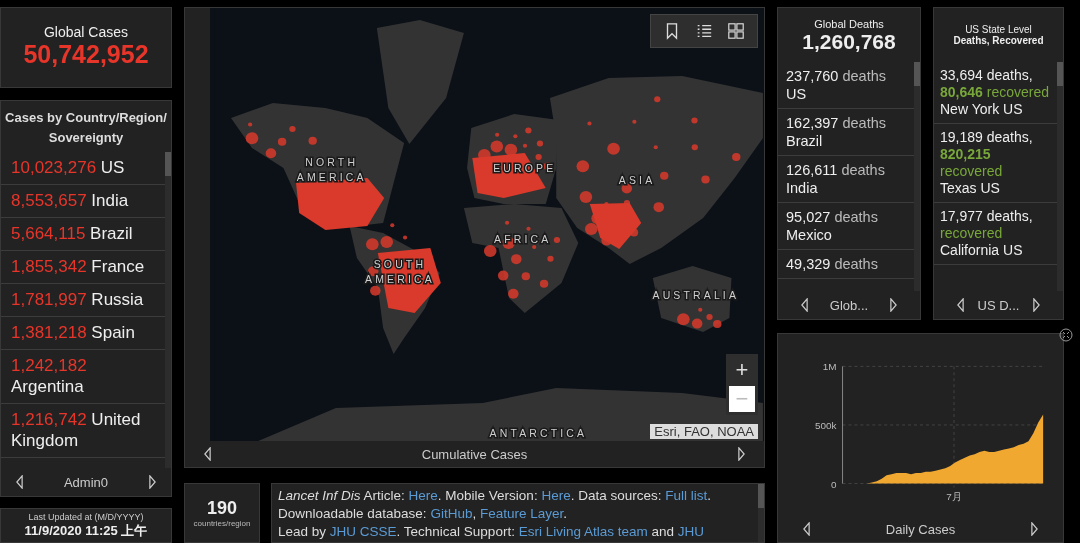  What do you see at coordinates (826, 425) in the screenshot?
I see `y-tick-label: 500k` at bounding box center [826, 425].